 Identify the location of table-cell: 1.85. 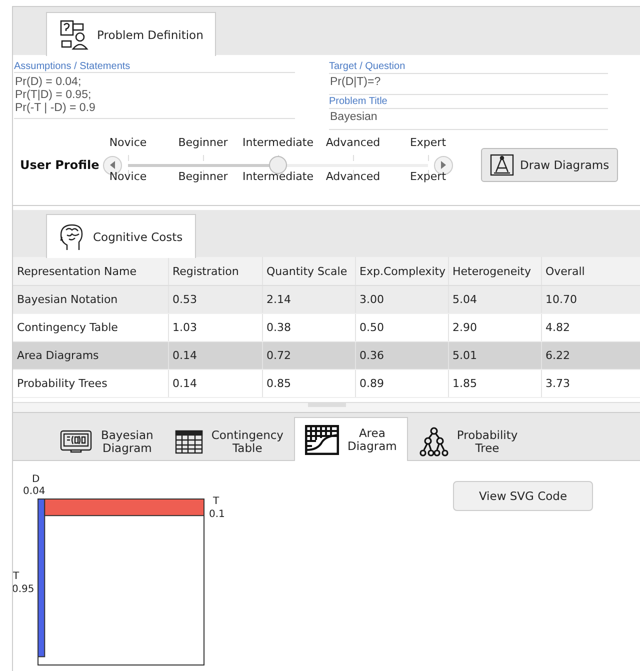
(494, 384).